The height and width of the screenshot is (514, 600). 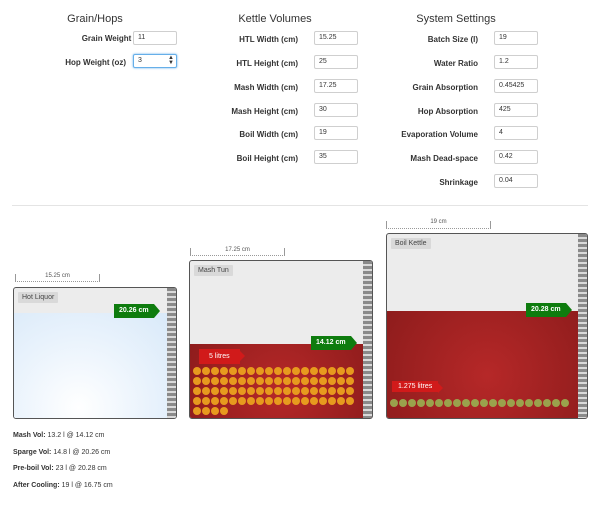 What do you see at coordinates (516, 38) in the screenshot?
I see `batch-size-input: 19` at bounding box center [516, 38].